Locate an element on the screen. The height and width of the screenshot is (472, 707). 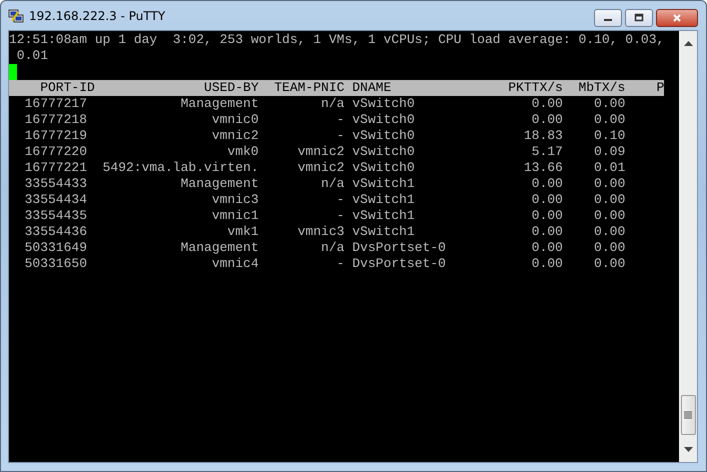
table-cell-text: 16777221 is located at coordinates (56, 168).